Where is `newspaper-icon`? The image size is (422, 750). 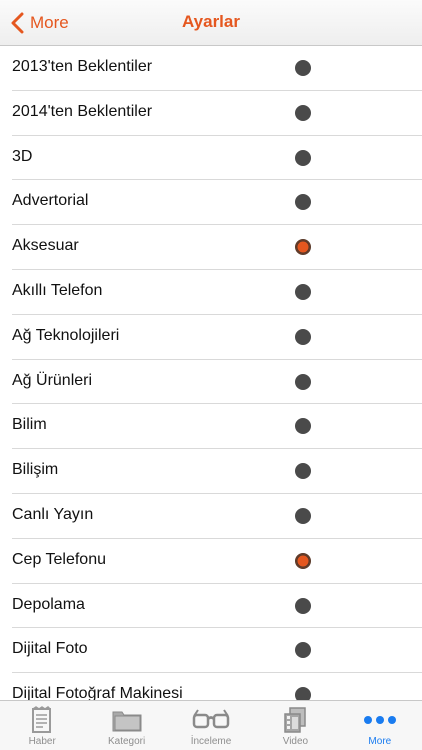
newspaper-icon is located at coordinates (42, 720).